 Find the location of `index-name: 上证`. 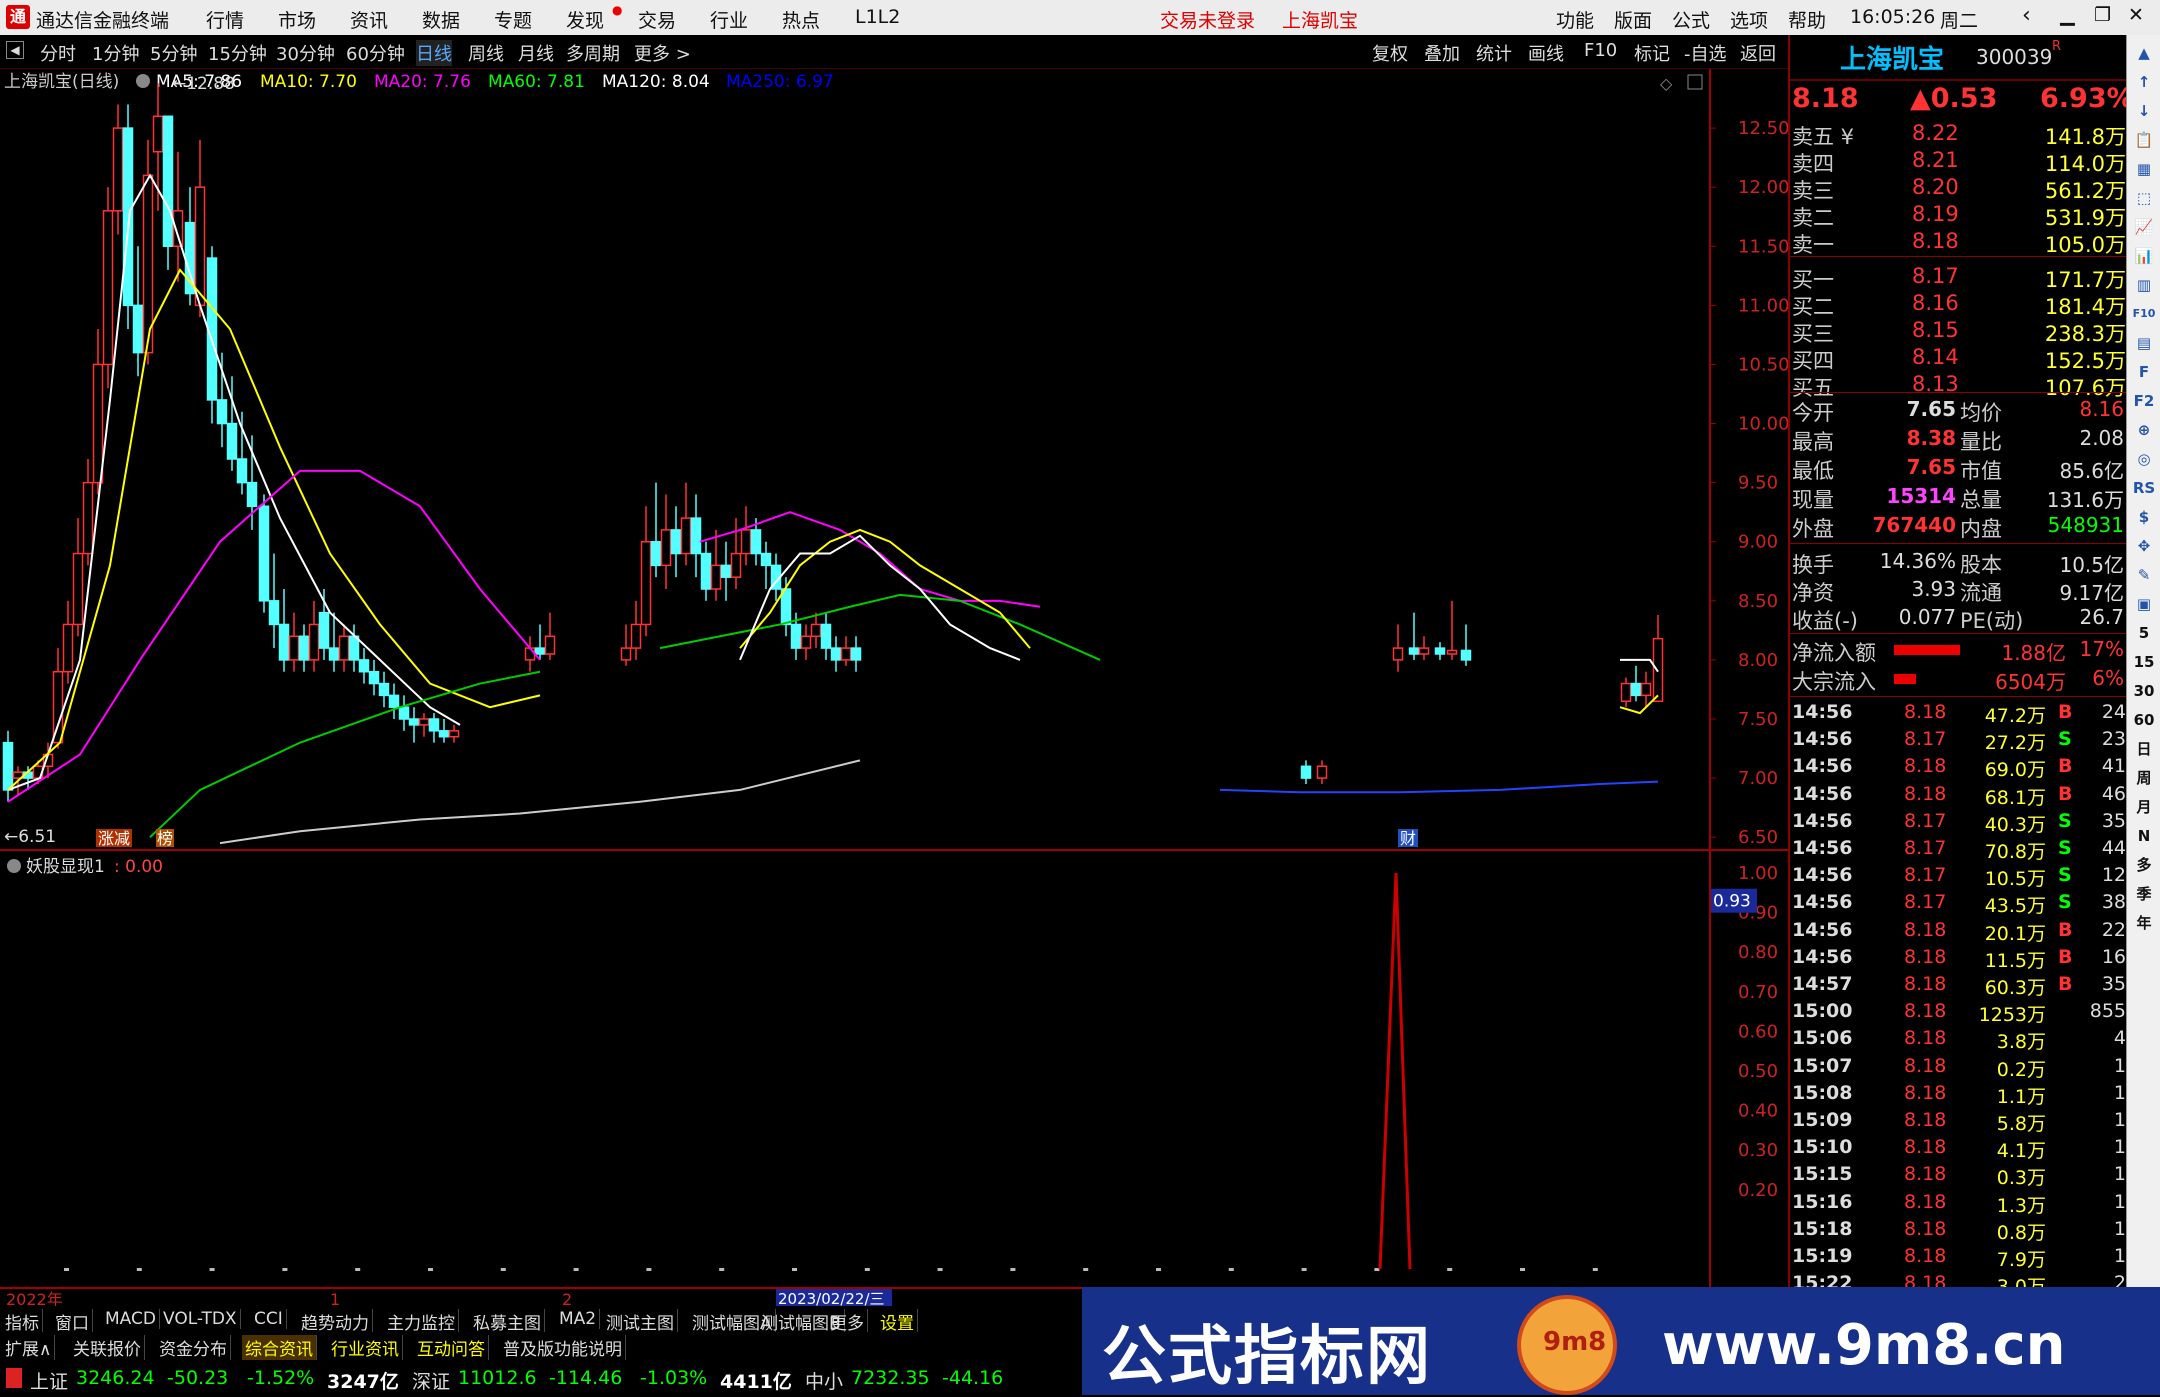

index-name: 上证 is located at coordinates (49, 1380).